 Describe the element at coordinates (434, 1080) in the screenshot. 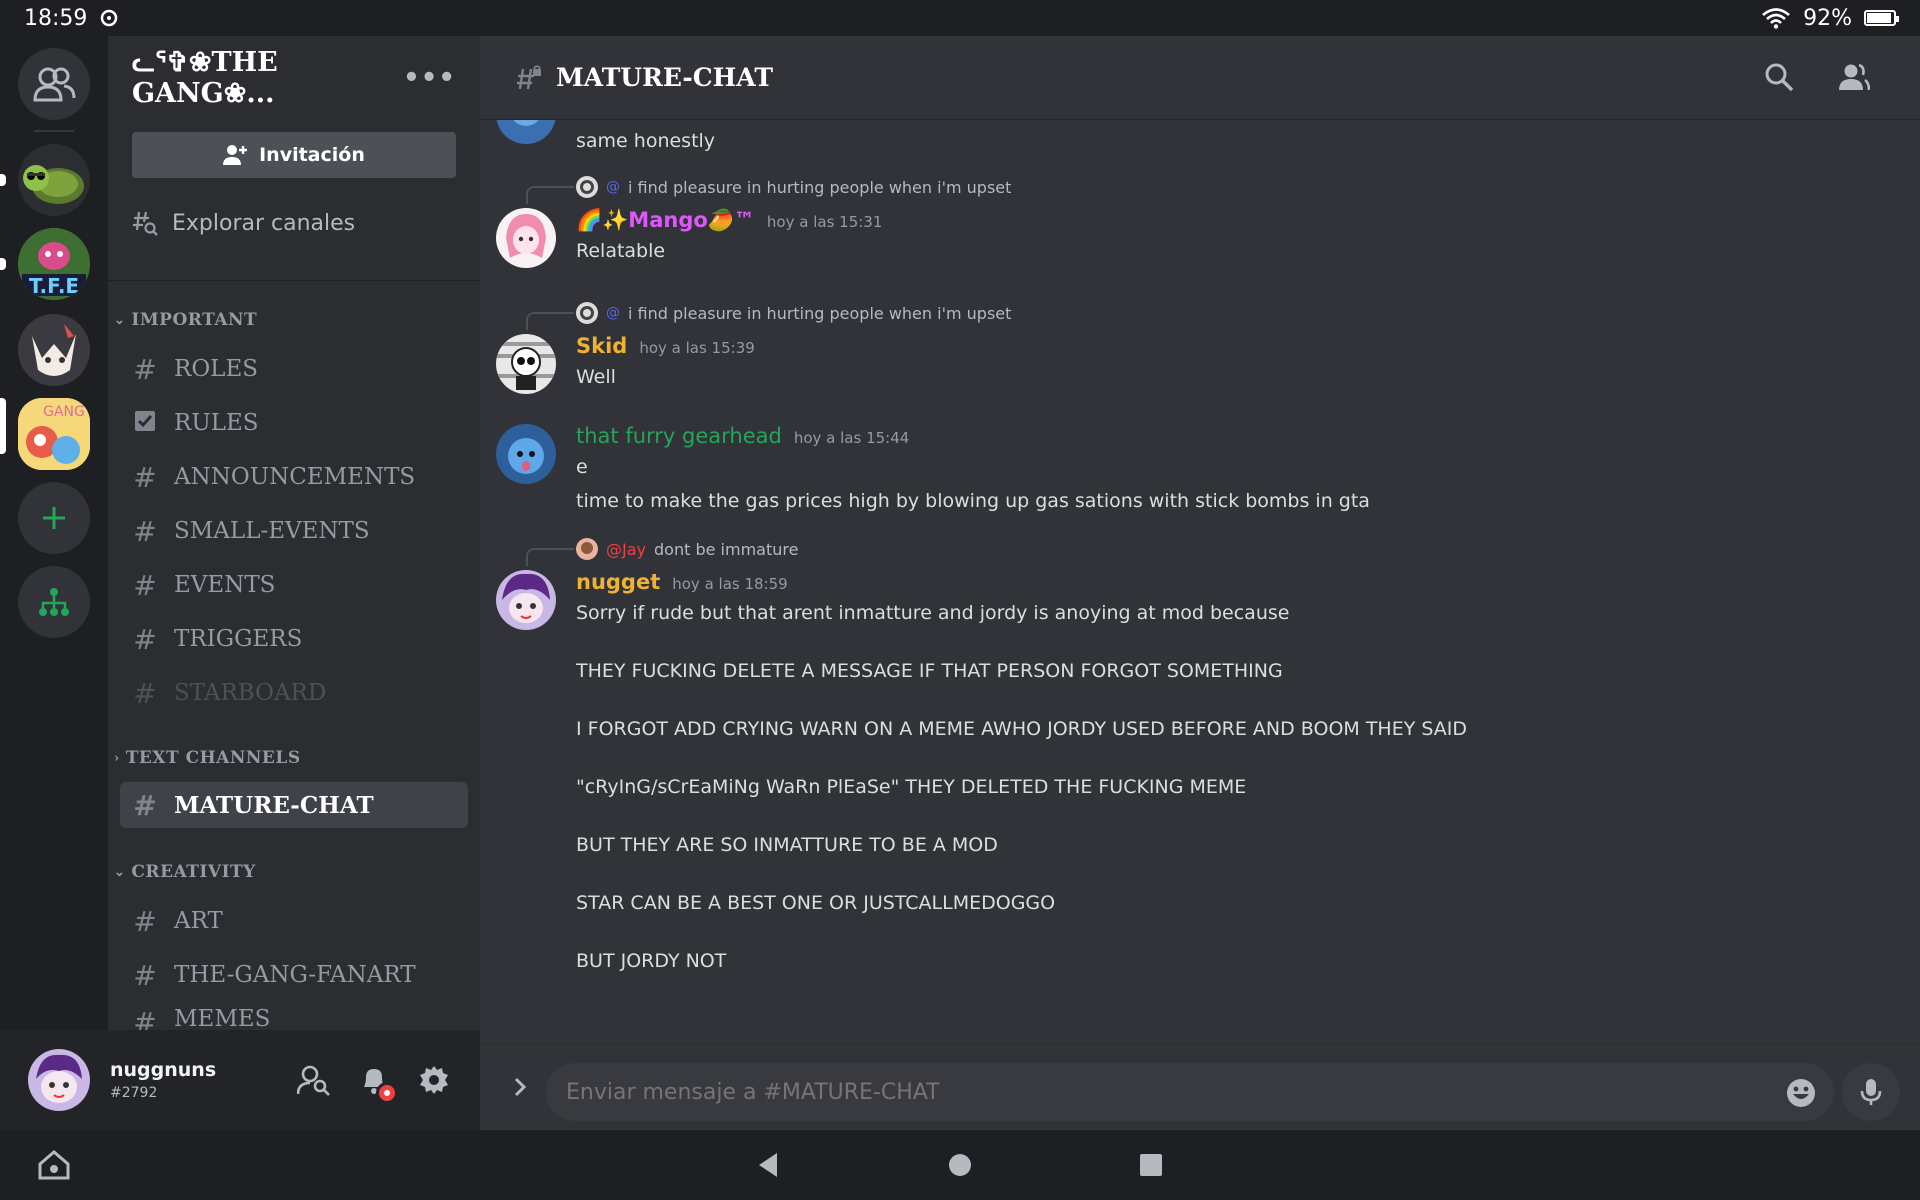

I see `settings-button` at that location.